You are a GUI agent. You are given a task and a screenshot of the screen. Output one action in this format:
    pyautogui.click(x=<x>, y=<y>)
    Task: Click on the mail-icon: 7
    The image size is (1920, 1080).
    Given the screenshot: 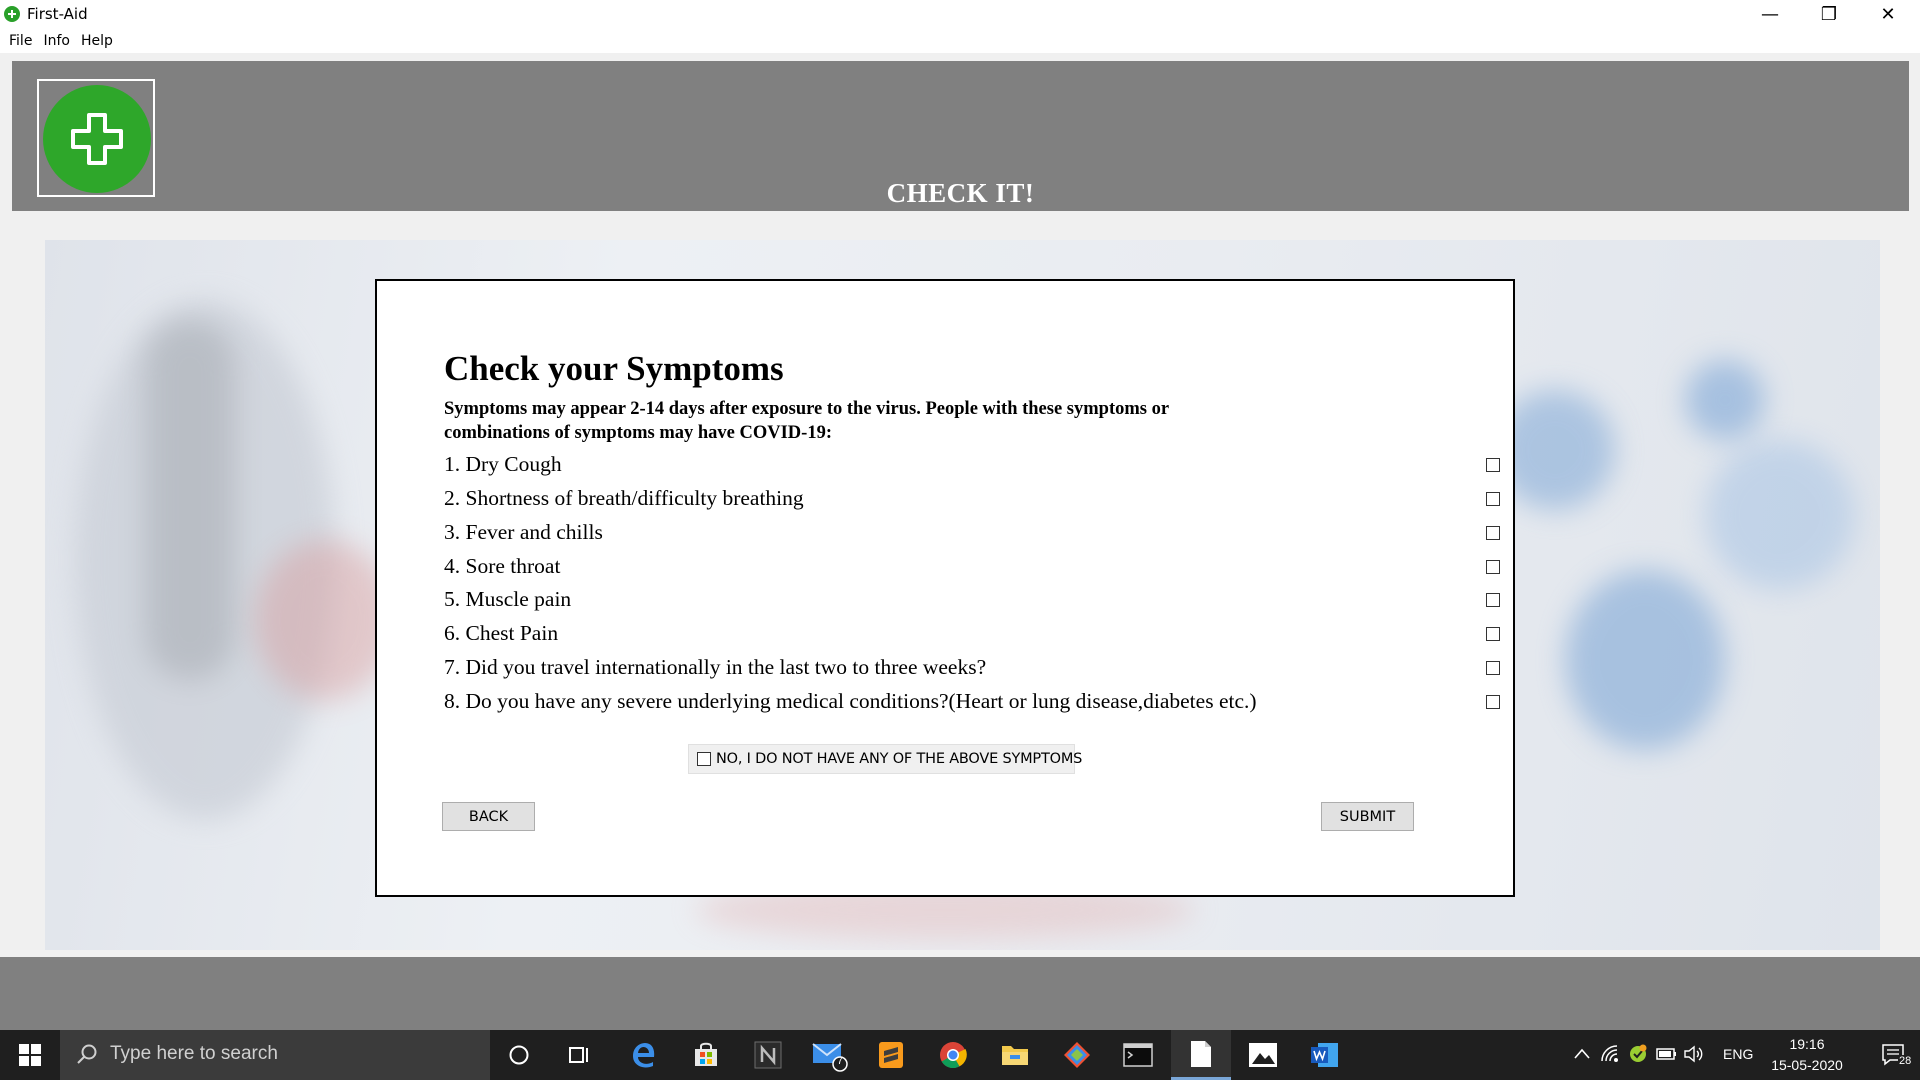 What is the action you would take?
    pyautogui.click(x=829, y=1055)
    